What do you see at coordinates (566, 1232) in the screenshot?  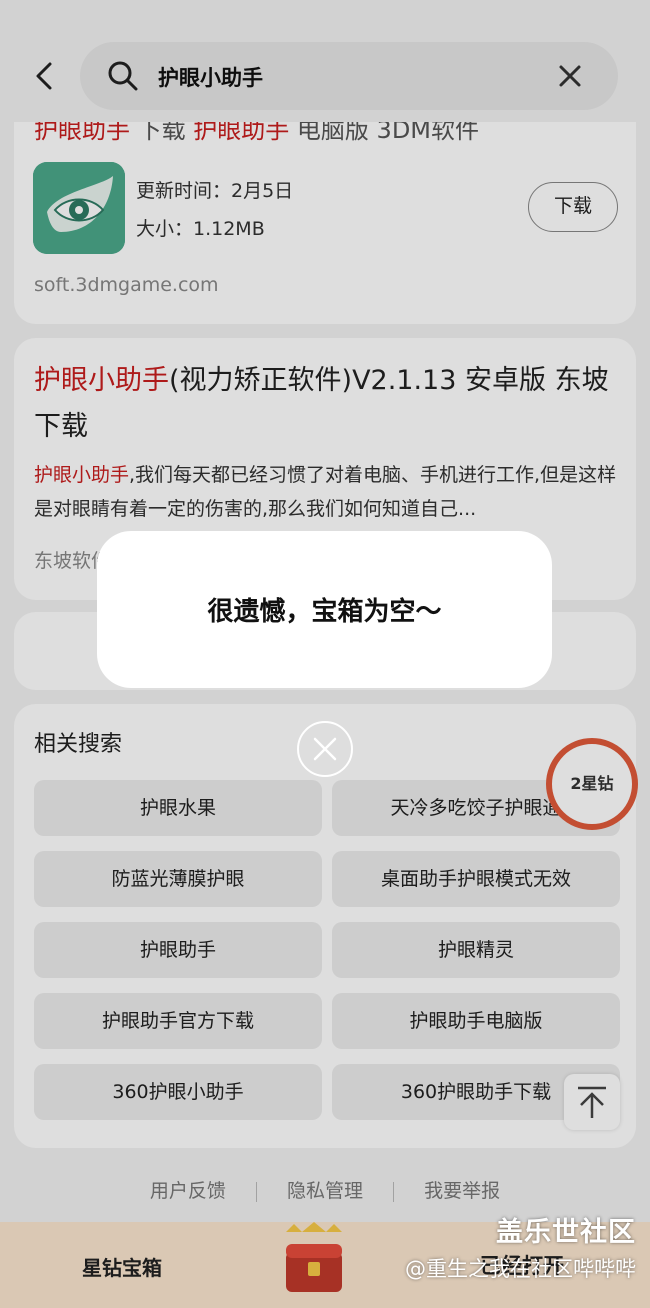 I see `watermark-title: 盖乐世社区` at bounding box center [566, 1232].